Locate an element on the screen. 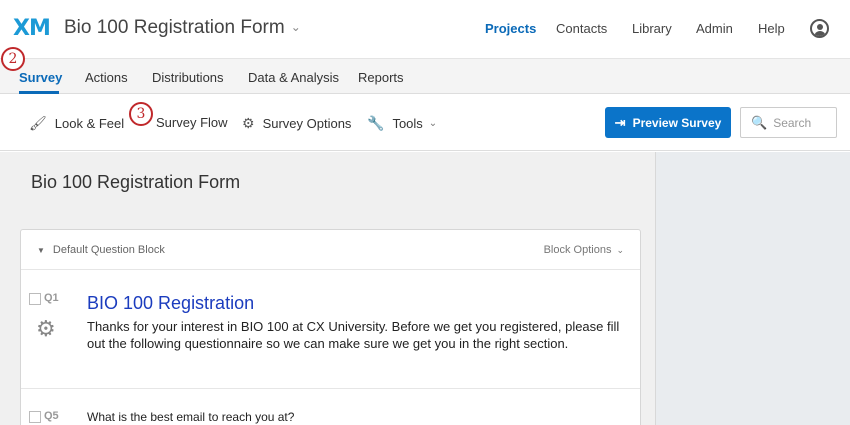  block-header: ▼ Default Question Block Block Options ⌄ is located at coordinates (330, 250).